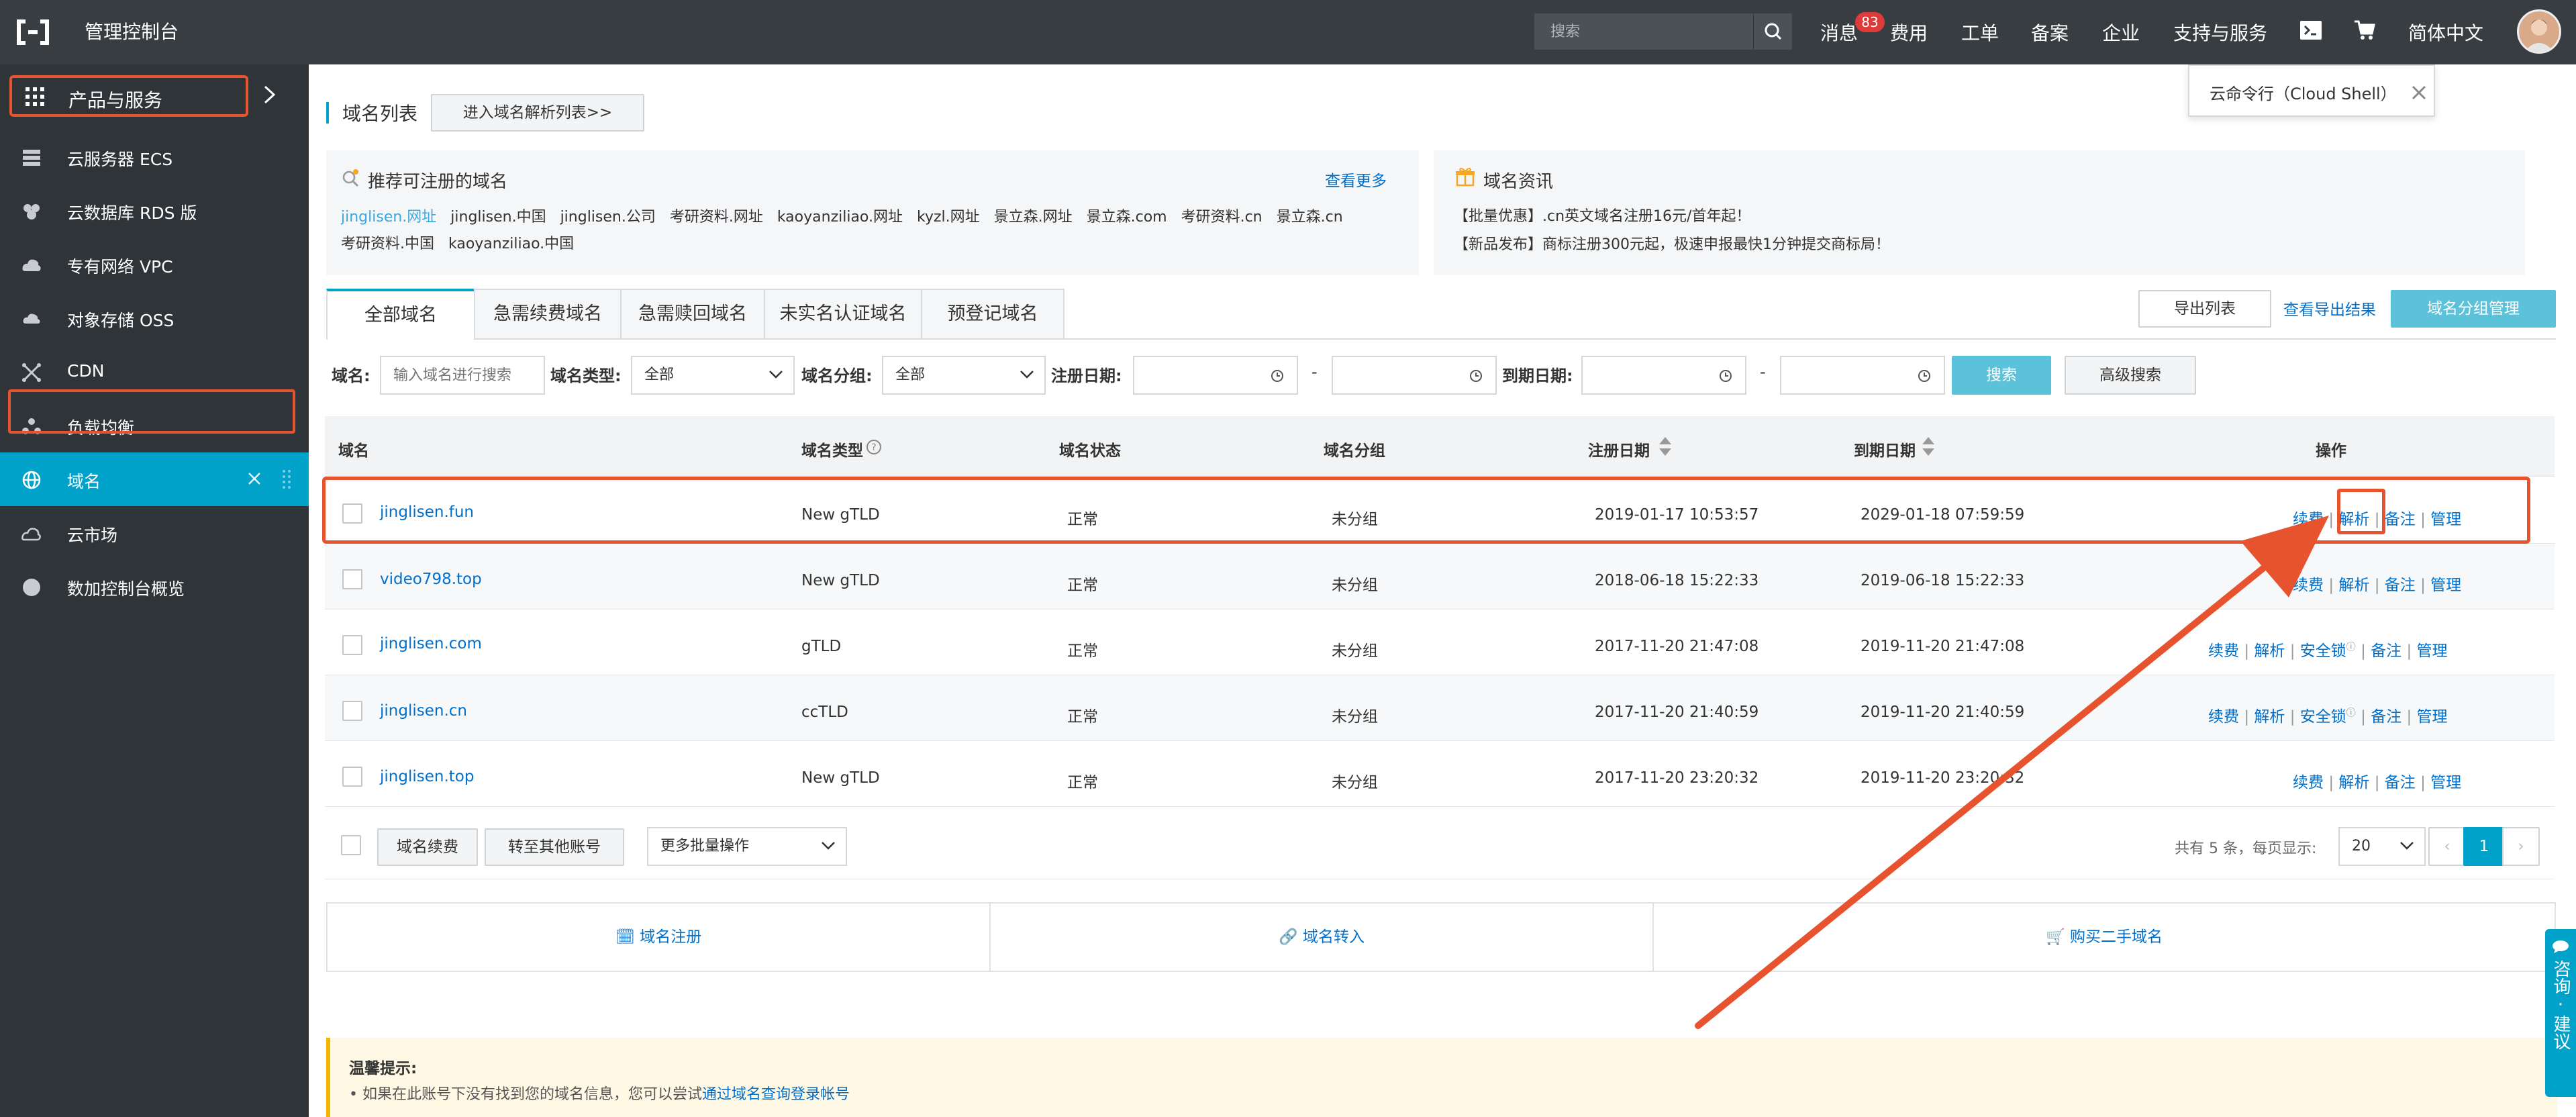 The width and height of the screenshot is (2576, 1117). What do you see at coordinates (2001, 375) in the screenshot?
I see `search-submit-button: 搜索` at bounding box center [2001, 375].